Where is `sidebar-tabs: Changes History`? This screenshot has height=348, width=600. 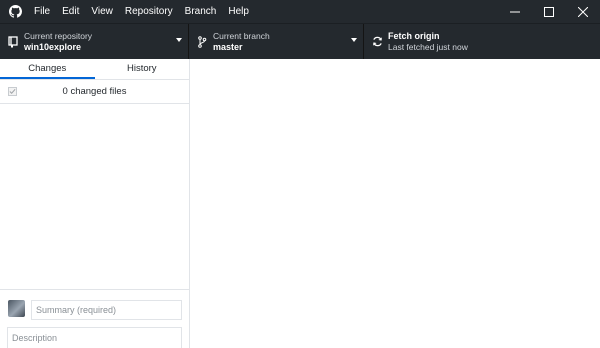
sidebar-tabs: Changes History is located at coordinates (94, 69).